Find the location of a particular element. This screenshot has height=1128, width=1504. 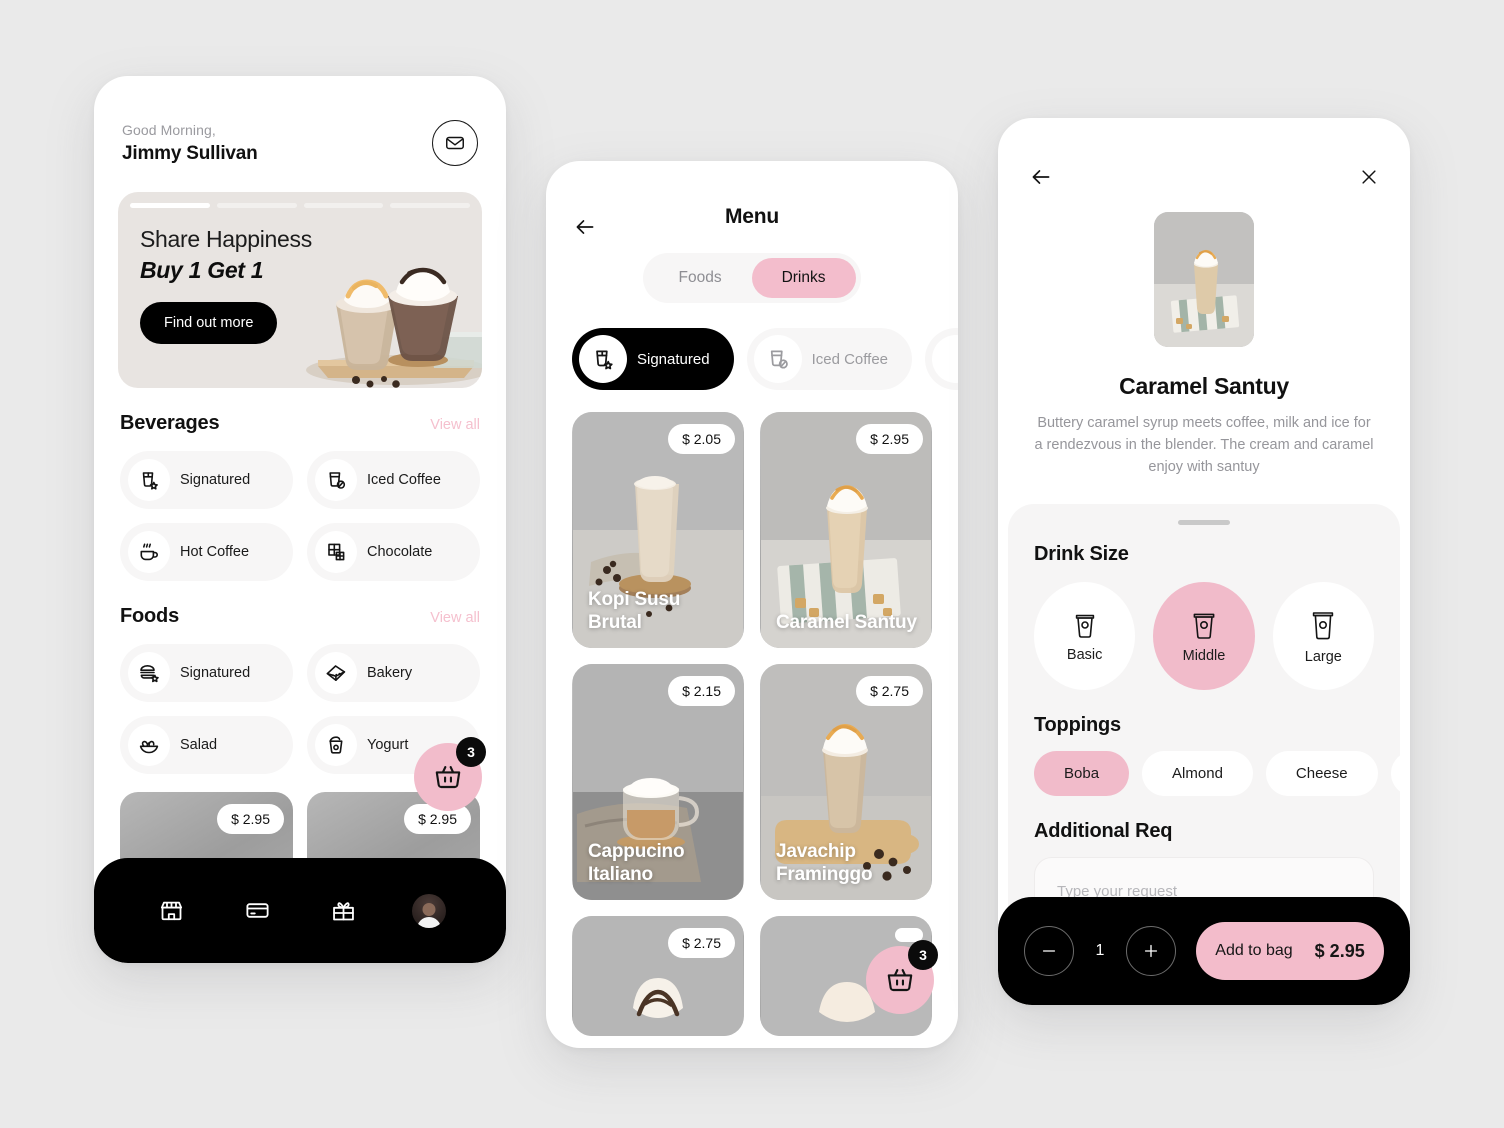

store-icon is located at coordinates (171, 910).